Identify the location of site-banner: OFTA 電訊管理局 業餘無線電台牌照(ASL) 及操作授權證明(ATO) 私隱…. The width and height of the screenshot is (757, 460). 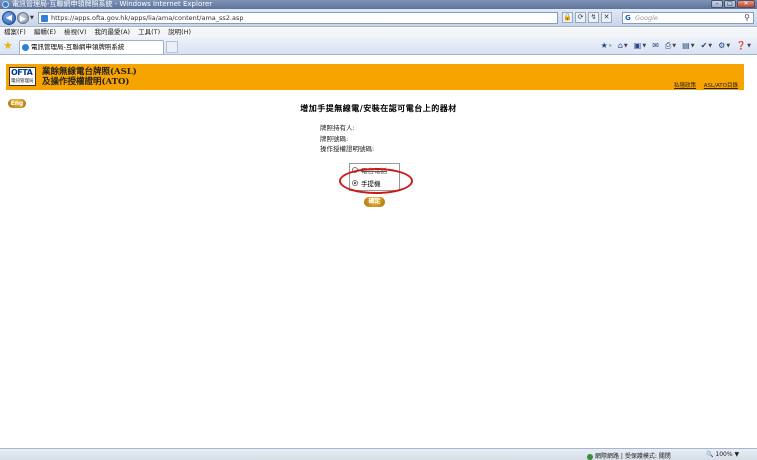
(375, 77).